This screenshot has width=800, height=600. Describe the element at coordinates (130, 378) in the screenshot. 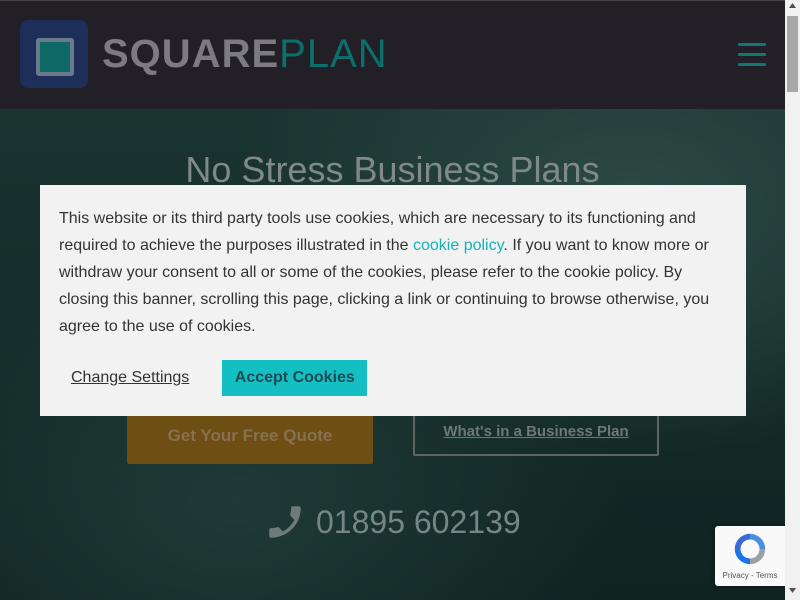

I see `change-settings-link: Change Settings` at that location.